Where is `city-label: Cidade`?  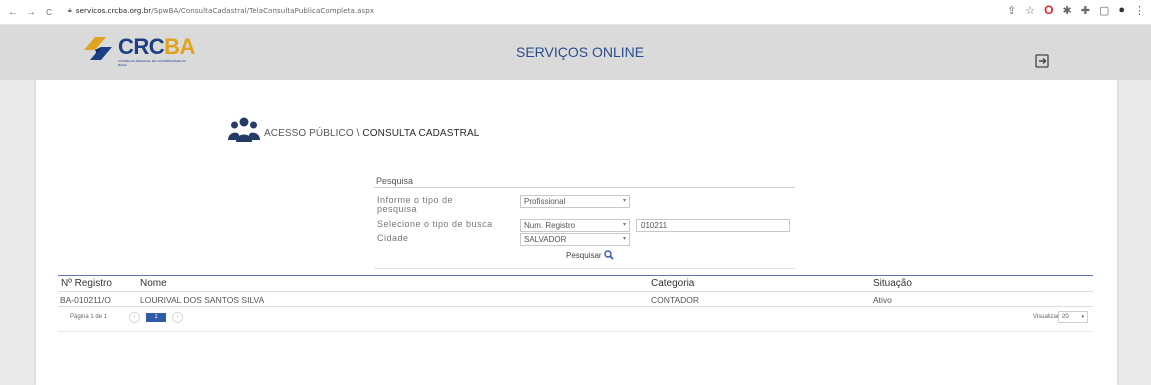 city-label: Cidade is located at coordinates (393, 238).